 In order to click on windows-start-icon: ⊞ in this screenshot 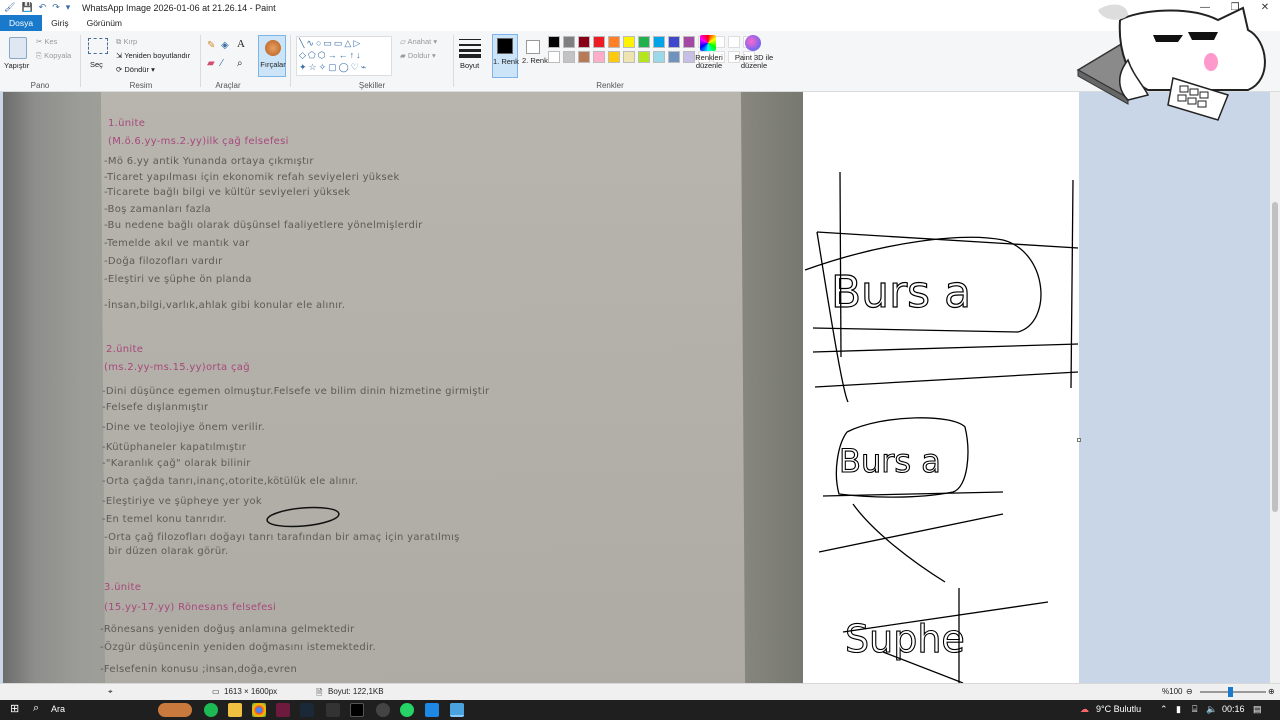, I will do `click(14, 708)`.